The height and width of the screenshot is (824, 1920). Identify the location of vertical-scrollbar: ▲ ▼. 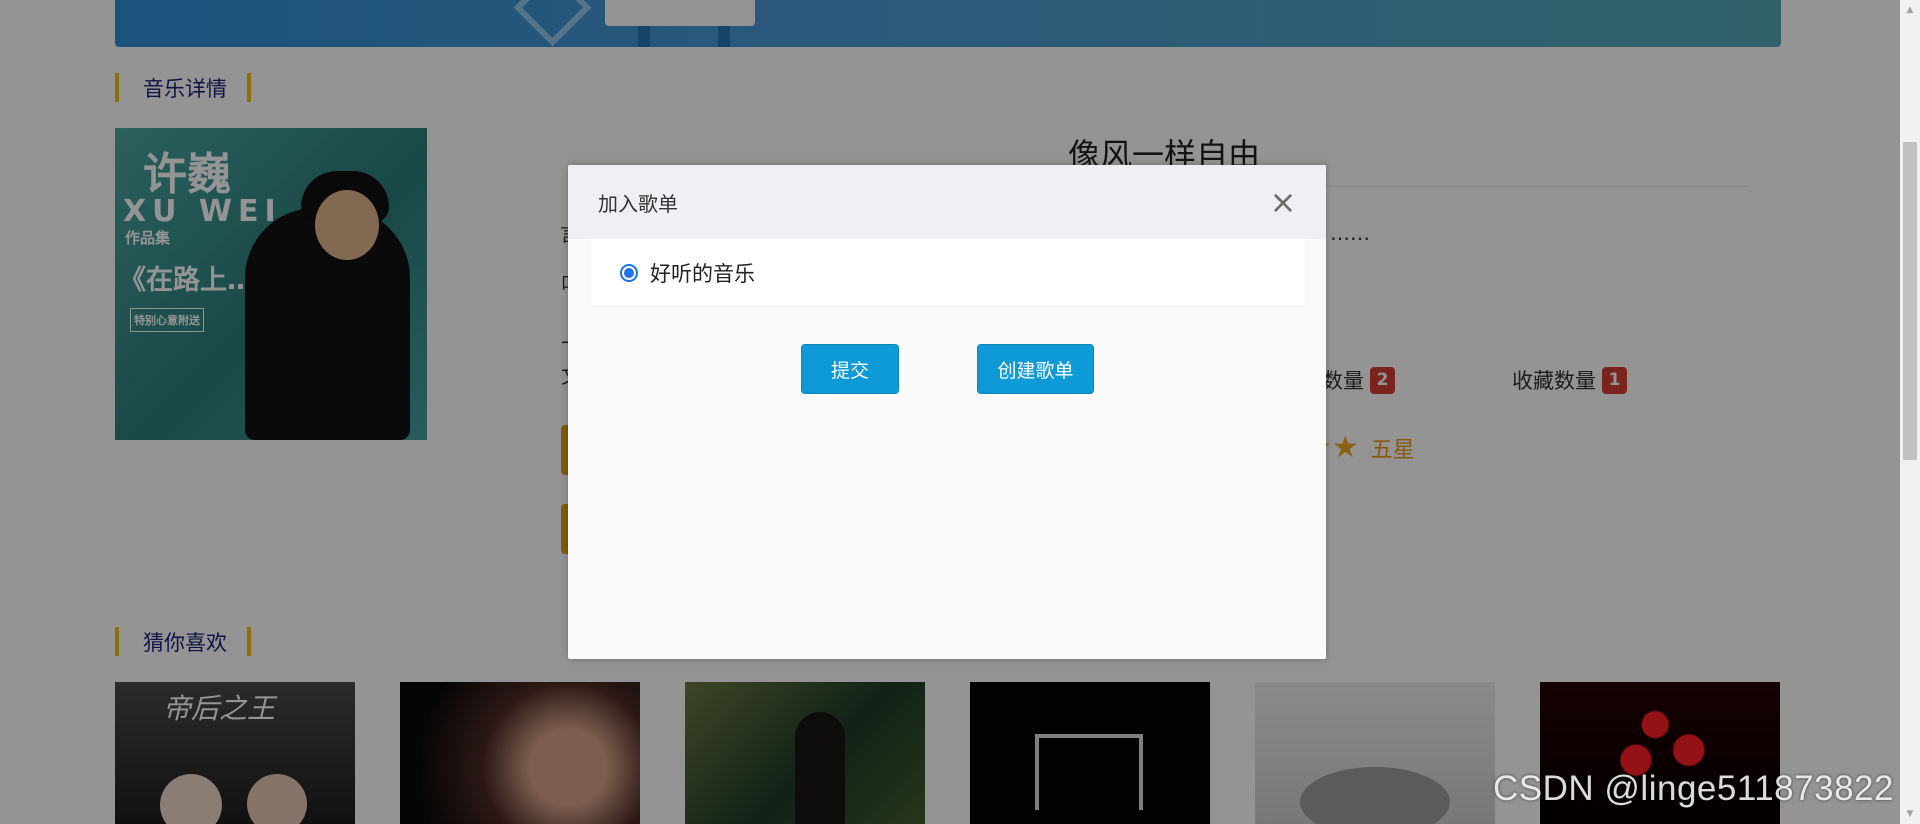
(1910, 412).